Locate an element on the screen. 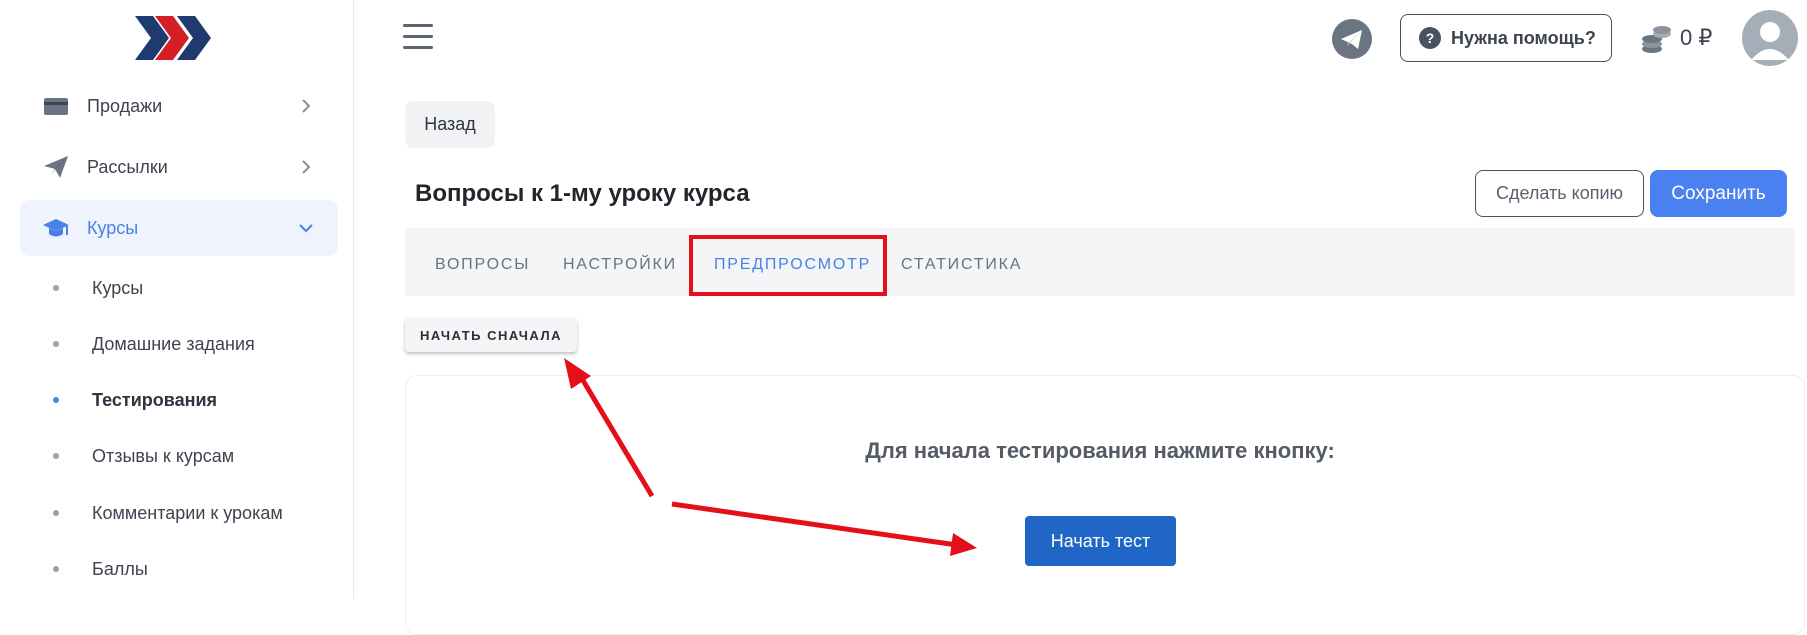  chevron-down-icon is located at coordinates (306, 228).